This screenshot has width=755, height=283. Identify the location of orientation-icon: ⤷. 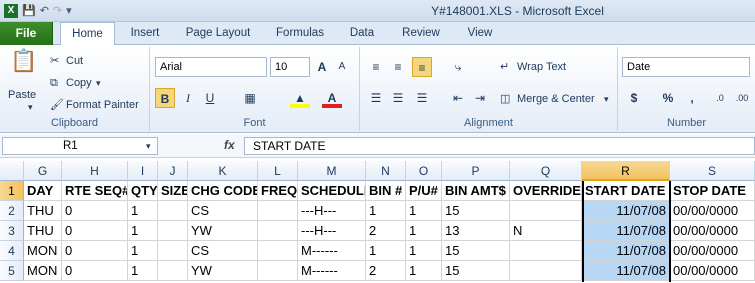
(458, 67).